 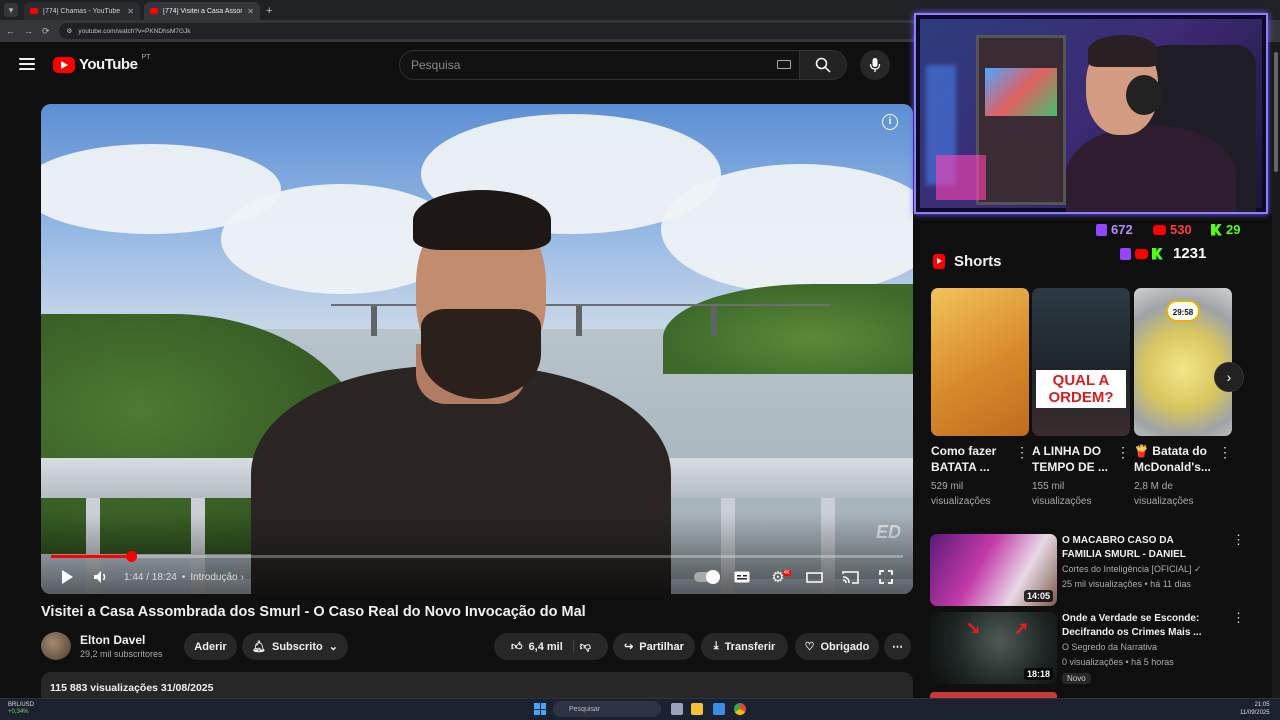 What do you see at coordinates (993, 570) in the screenshot?
I see `video-thumbnail: 14:05` at bounding box center [993, 570].